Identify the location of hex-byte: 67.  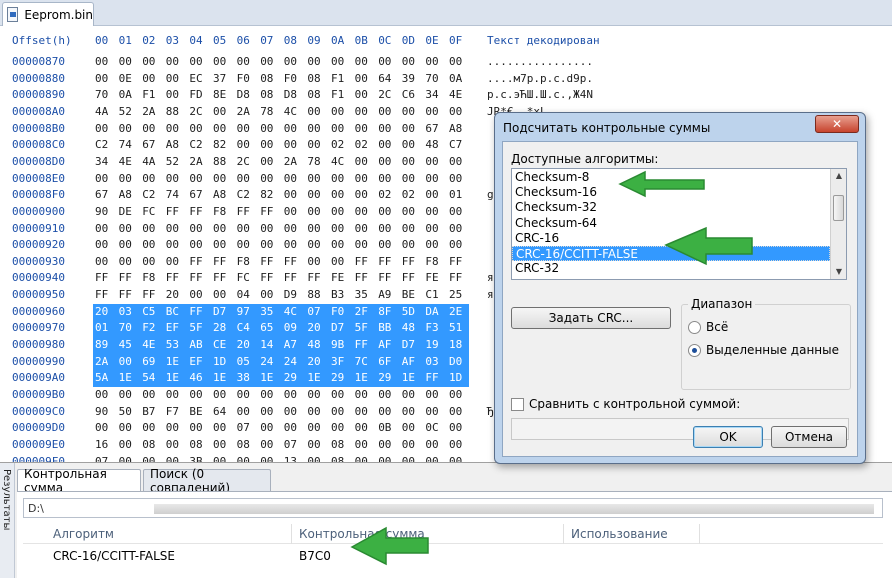
(195, 195).